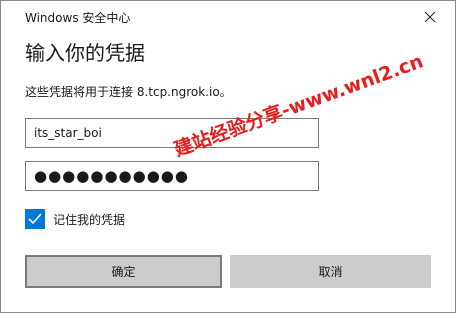 Image resolution: width=456 pixels, height=313 pixels. What do you see at coordinates (78, 18) in the screenshot?
I see `window-title: Windows 安全中心` at bounding box center [78, 18].